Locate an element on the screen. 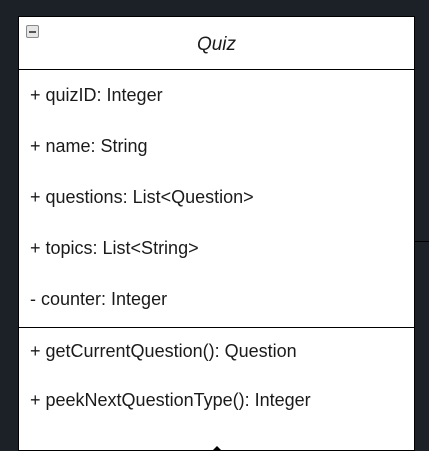  attribute-questions: + questions: List<Question> is located at coordinates (216, 210).